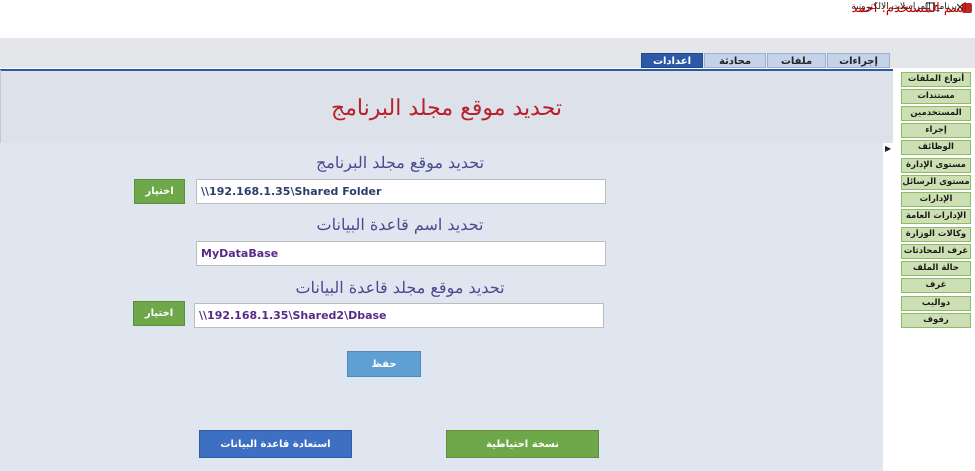 The image size is (975, 471). What do you see at coordinates (936, 216) in the screenshot?
I see `sidebar-item-general-departments: الإدارات العامة` at bounding box center [936, 216].